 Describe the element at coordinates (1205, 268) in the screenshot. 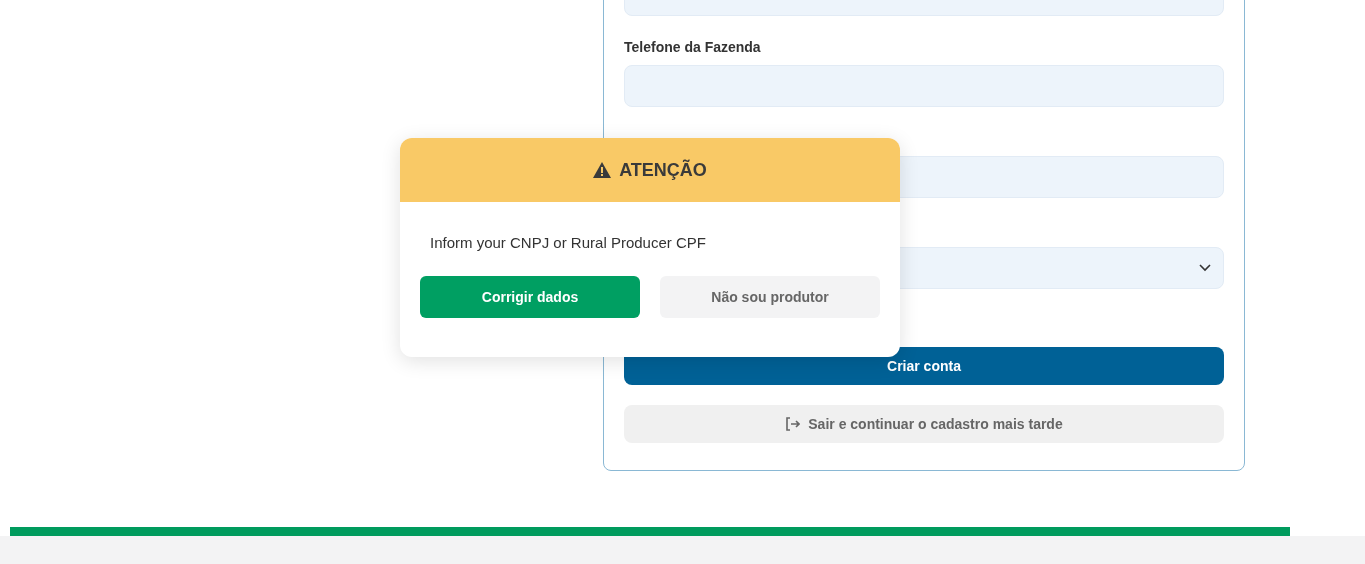

I see `chevron-down-icon` at that location.